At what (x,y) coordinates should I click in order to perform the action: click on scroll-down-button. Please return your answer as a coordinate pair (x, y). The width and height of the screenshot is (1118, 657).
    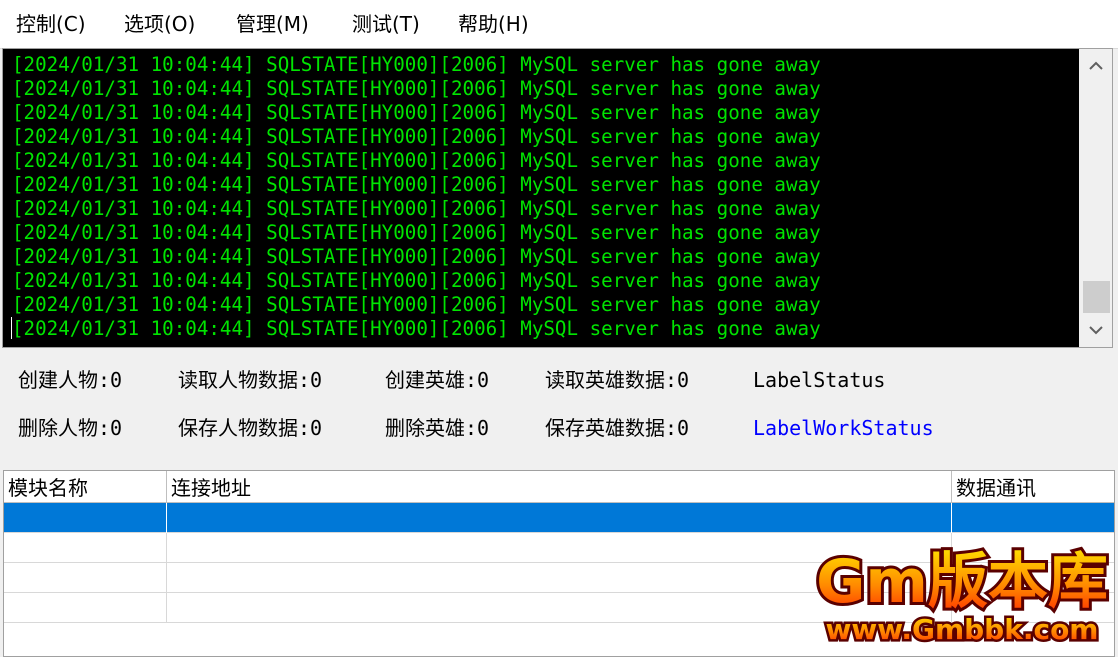
    Looking at the image, I should click on (1095, 330).